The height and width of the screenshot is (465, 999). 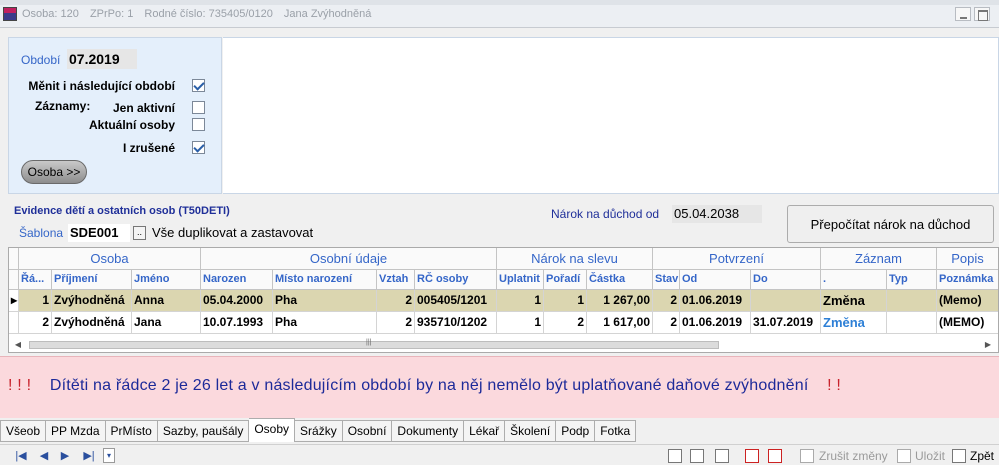 I want to click on col-header-uplatnit: Uplatnit, so click(x=520, y=280).